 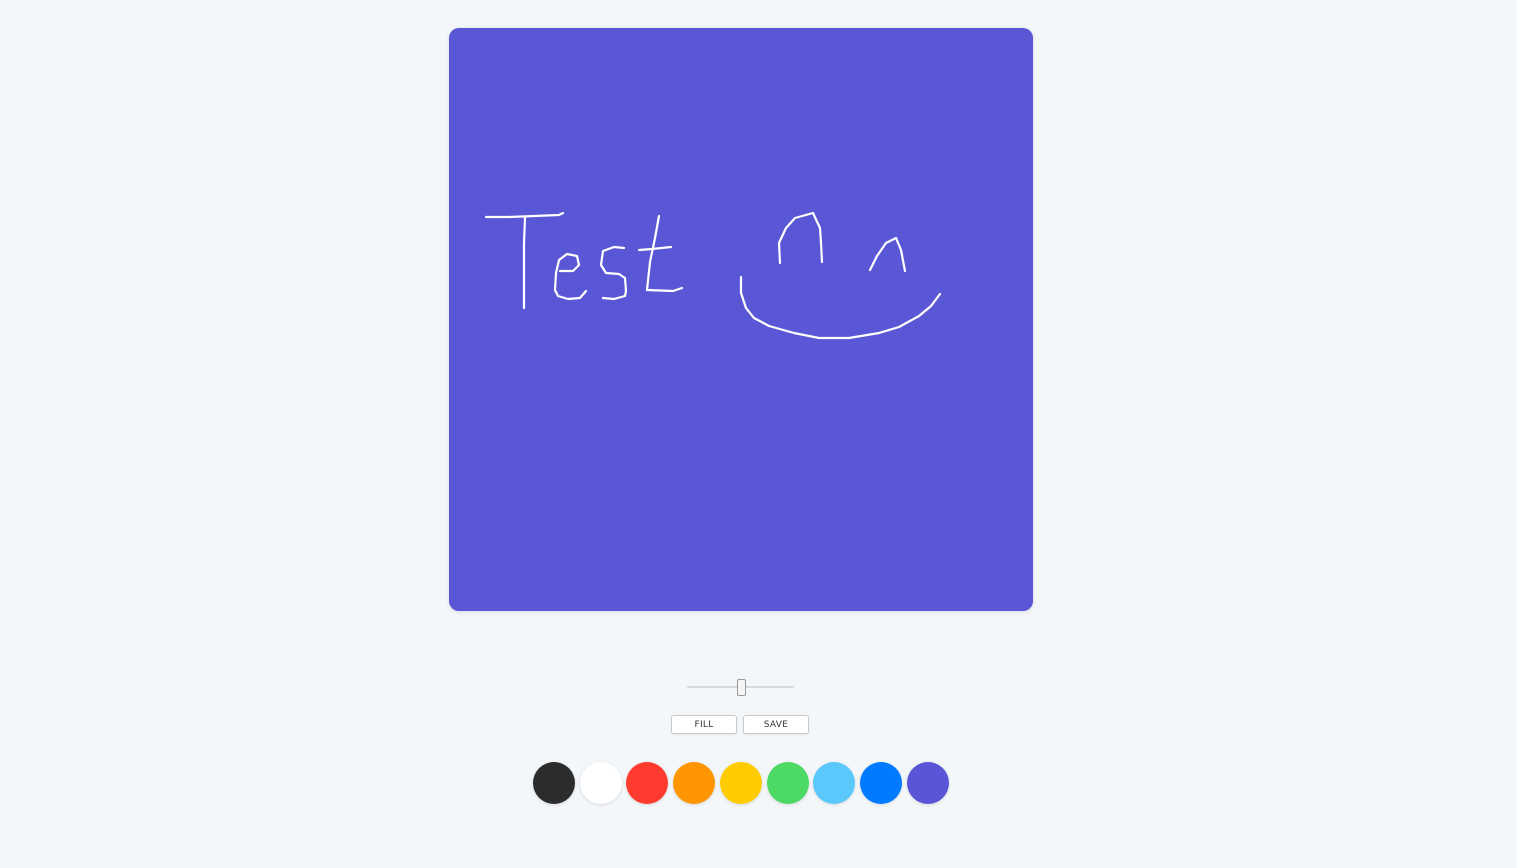 I want to click on drawing-strokes, so click(x=713, y=275).